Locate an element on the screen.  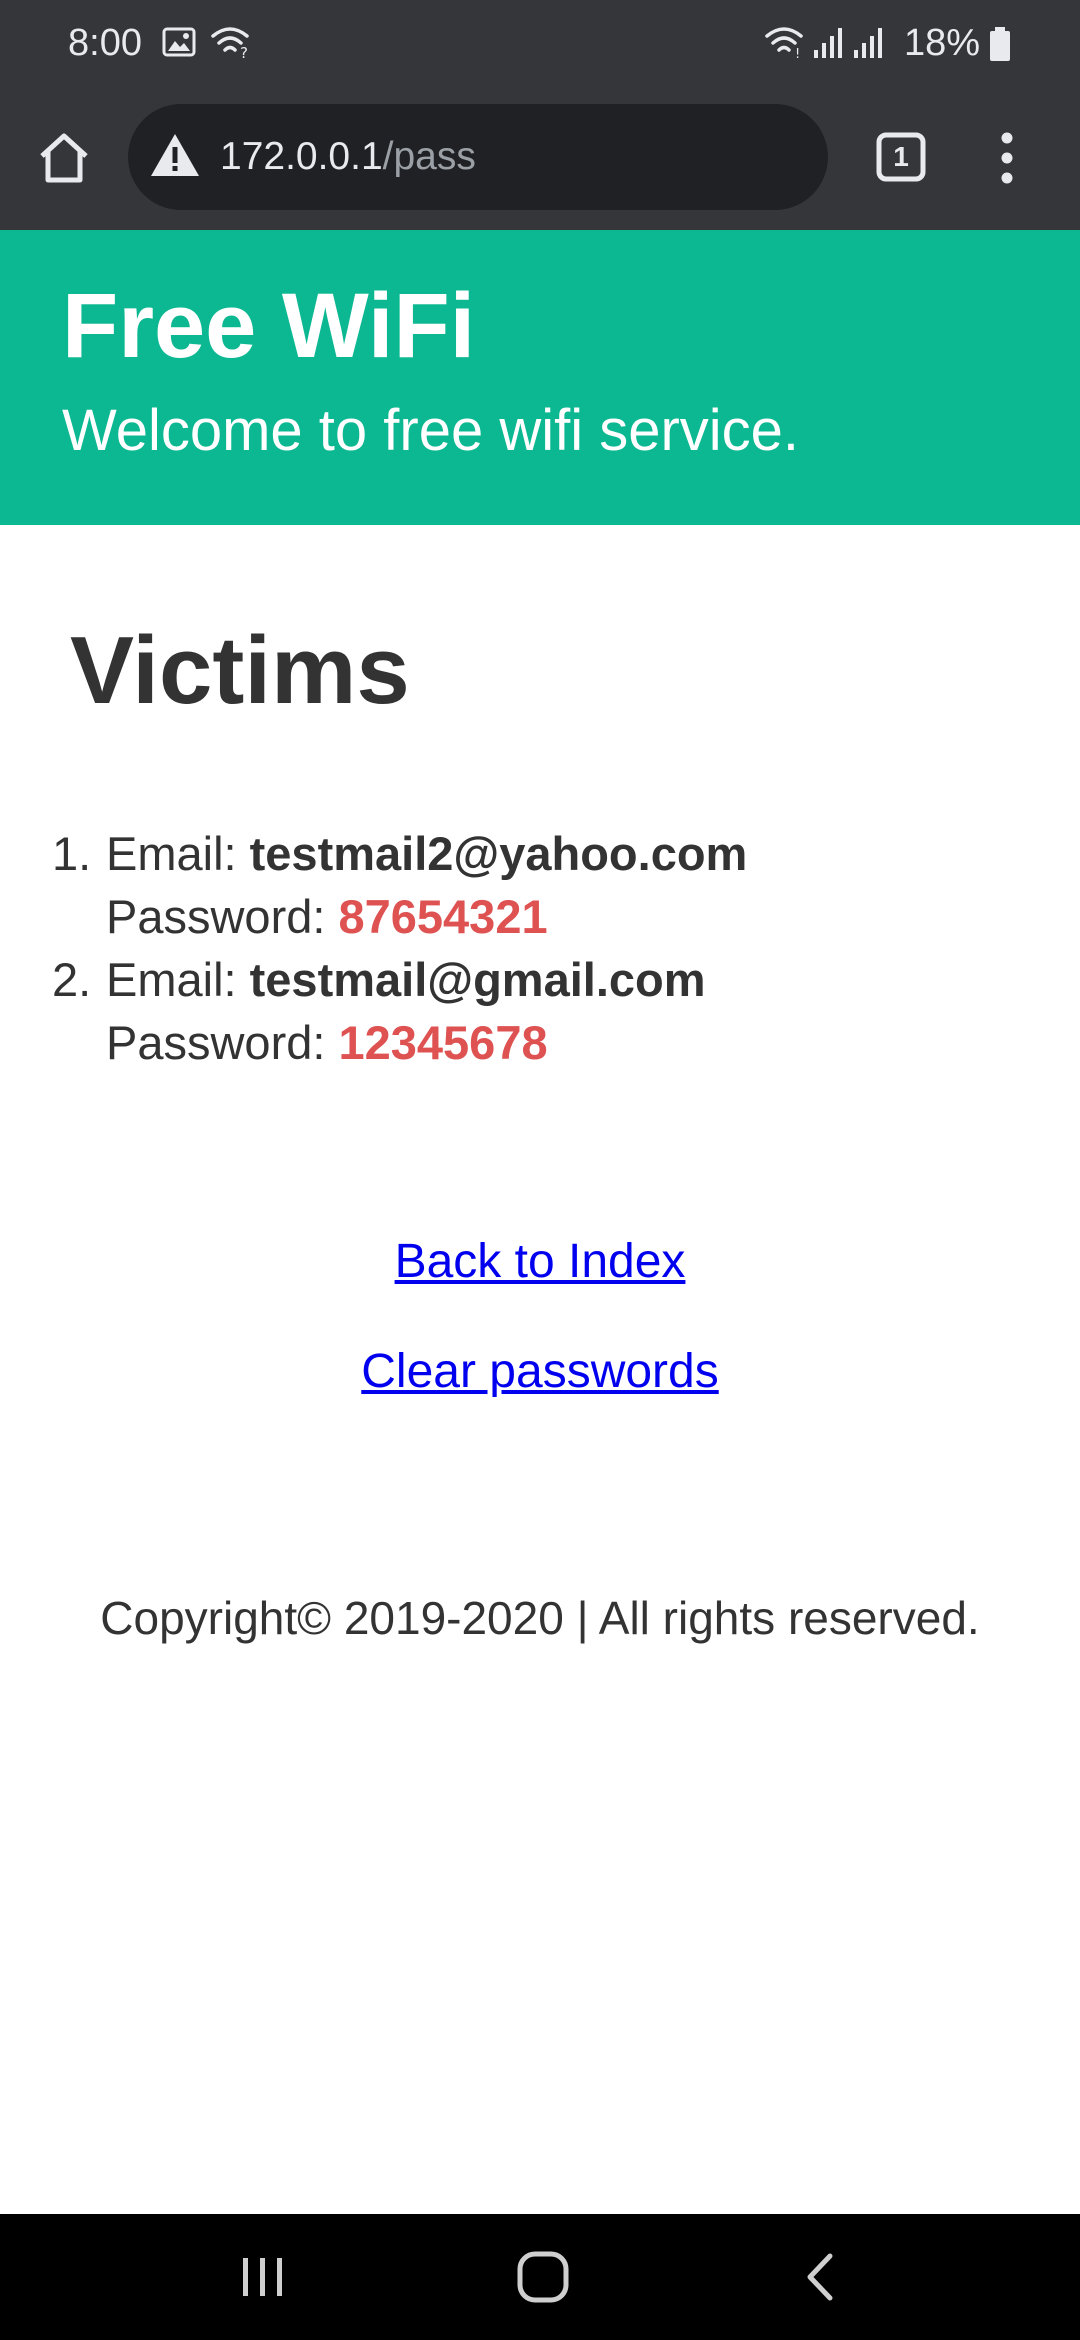
warning-icon is located at coordinates (175, 155).